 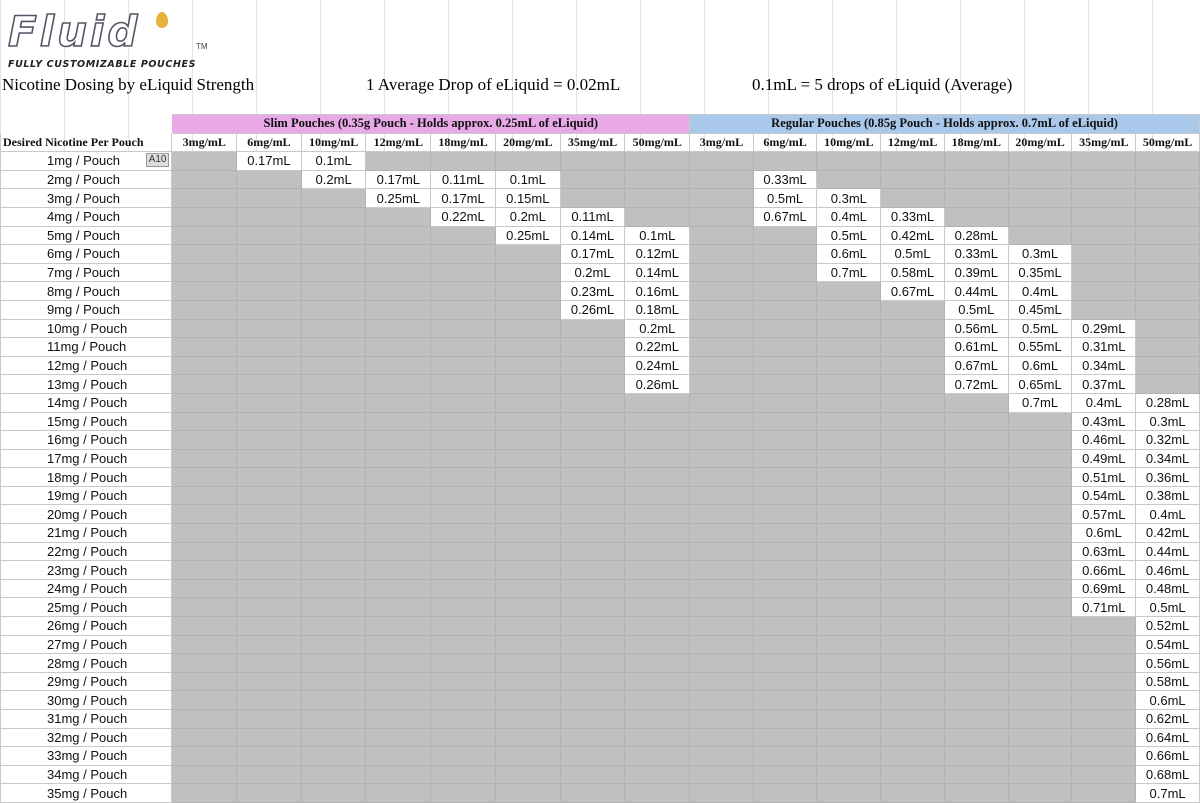 What do you see at coordinates (592, 272) in the screenshot?
I see `dose-cell: 0.2mL` at bounding box center [592, 272].